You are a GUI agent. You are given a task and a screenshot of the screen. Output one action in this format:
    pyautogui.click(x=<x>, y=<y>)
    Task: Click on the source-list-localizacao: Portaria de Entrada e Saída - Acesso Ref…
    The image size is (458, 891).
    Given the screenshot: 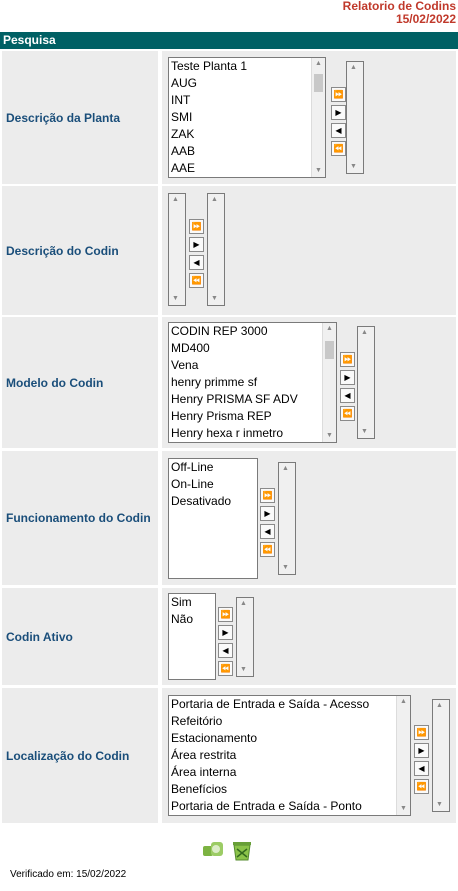 What is the action you would take?
    pyautogui.click(x=289, y=755)
    